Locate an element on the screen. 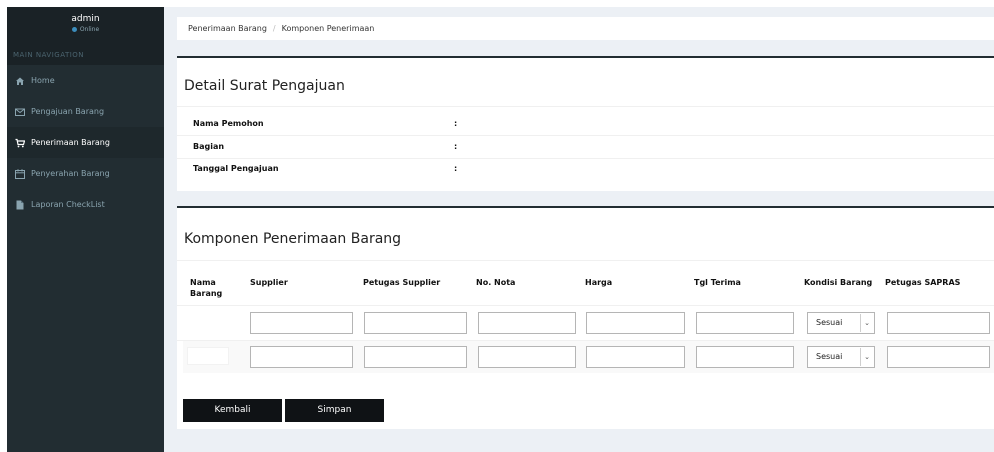 The width and height of the screenshot is (994, 452). sidebar-item-home: Home is located at coordinates (85, 80).